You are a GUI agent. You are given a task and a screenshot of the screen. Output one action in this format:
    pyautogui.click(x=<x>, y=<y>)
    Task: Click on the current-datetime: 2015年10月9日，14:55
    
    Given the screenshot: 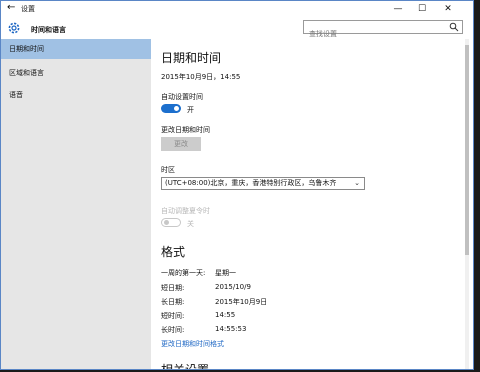 What is the action you would take?
    pyautogui.click(x=201, y=77)
    